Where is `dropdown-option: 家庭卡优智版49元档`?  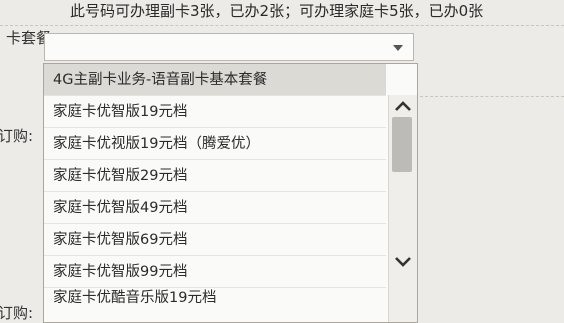
dropdown-option: 家庭卡优智版49元档 is located at coordinates (215, 208).